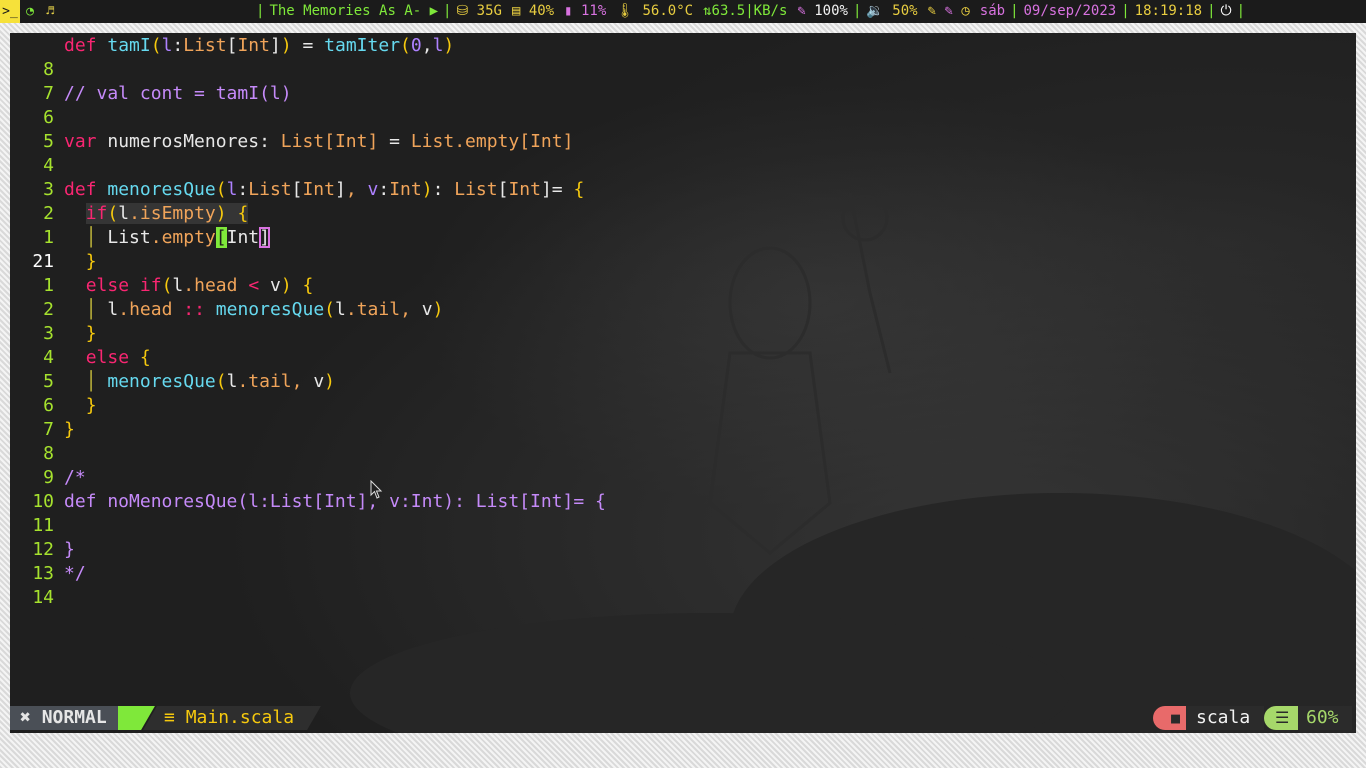  What do you see at coordinates (992, 11) in the screenshot?
I see `weekday: sáb` at bounding box center [992, 11].